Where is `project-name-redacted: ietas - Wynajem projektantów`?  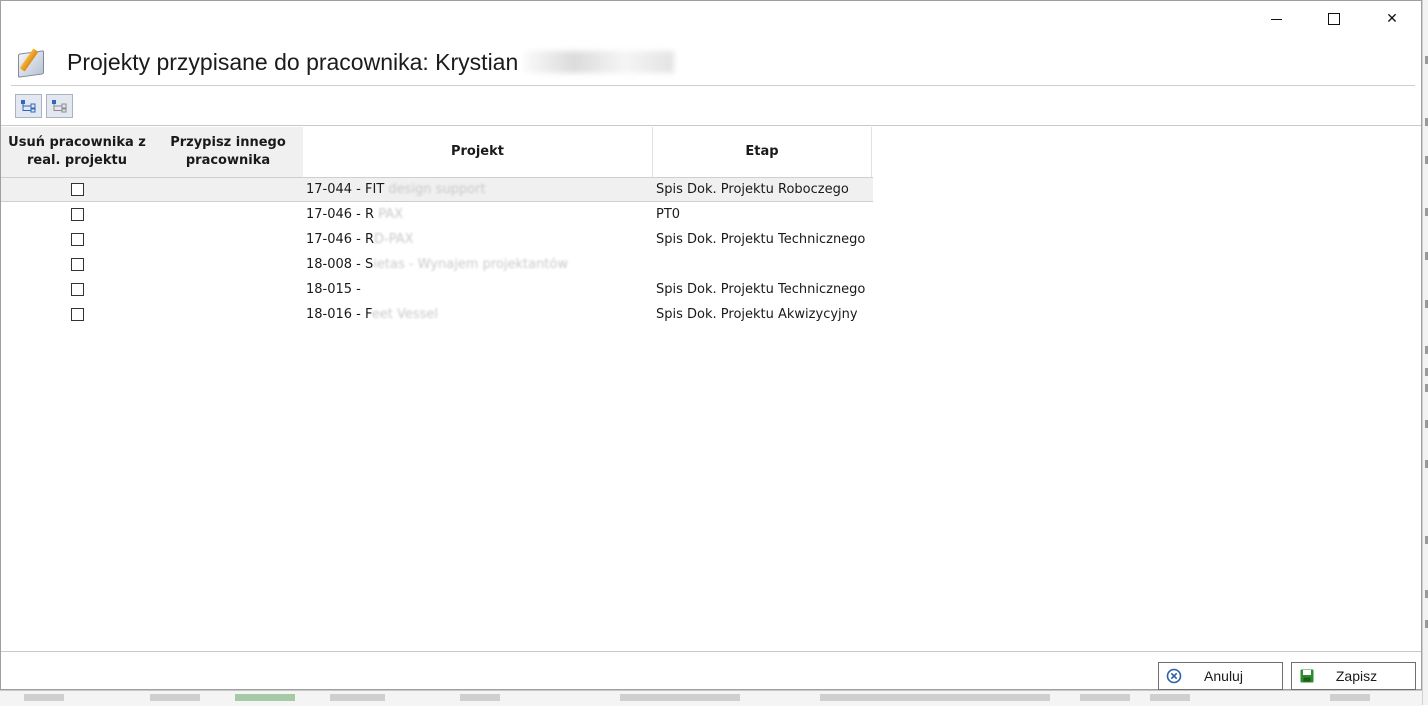 project-name-redacted: ietas - Wynajem projektantów is located at coordinates (470, 264).